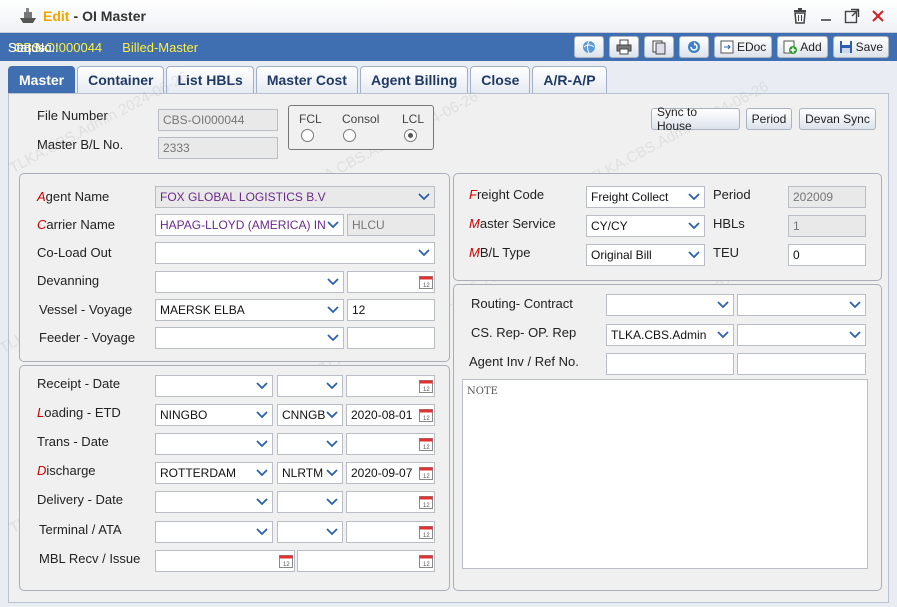 This screenshot has height=607, width=897. Describe the element at coordinates (306, 79) in the screenshot. I see `tab-master-cost: Master Cost` at that location.